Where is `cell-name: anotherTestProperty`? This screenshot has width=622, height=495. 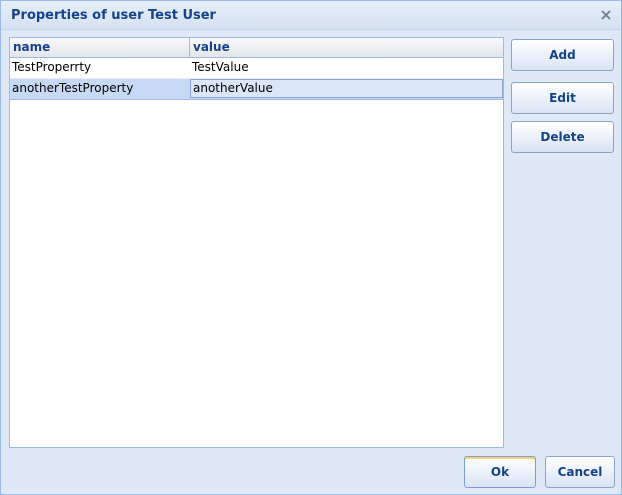 cell-name: anotherTestProperty is located at coordinates (100, 88).